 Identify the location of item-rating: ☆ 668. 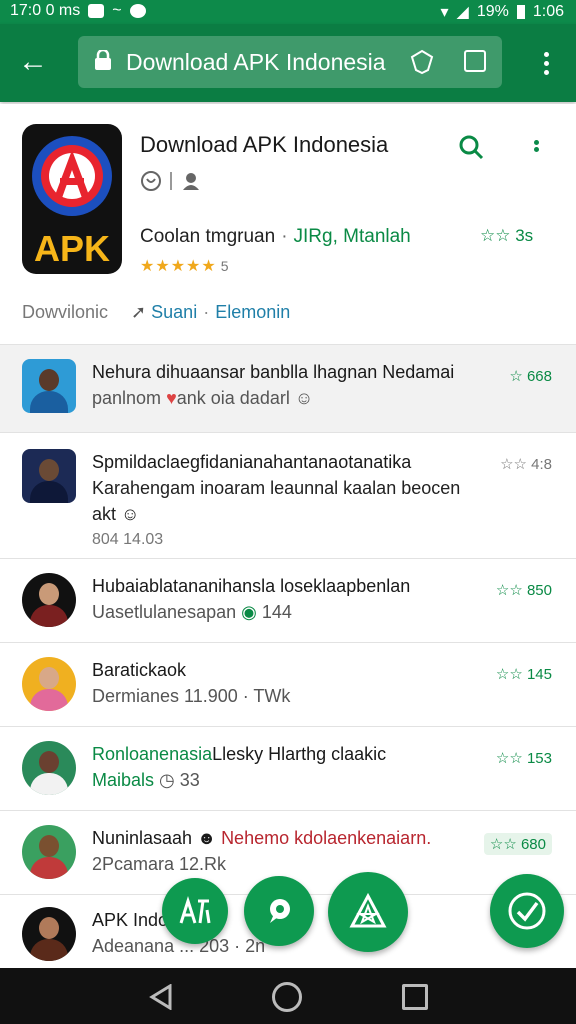
(530, 376).